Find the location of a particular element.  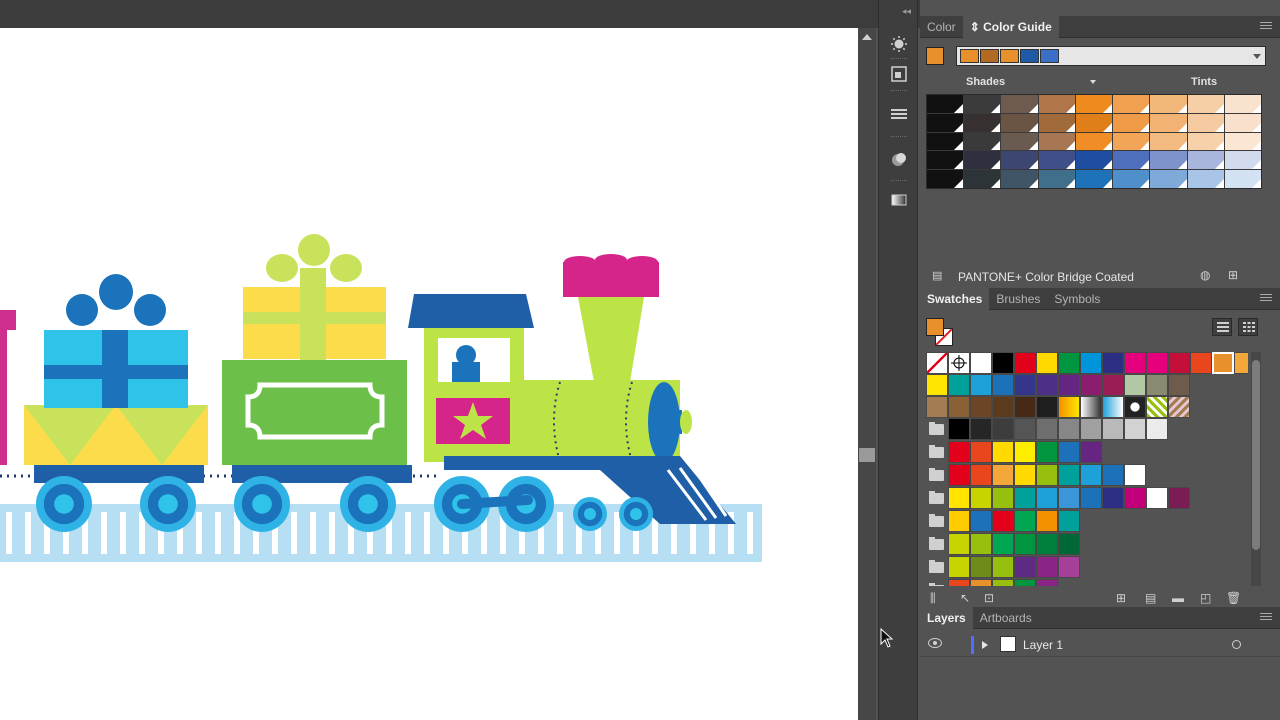

registration-swatch is located at coordinates (959, 363).